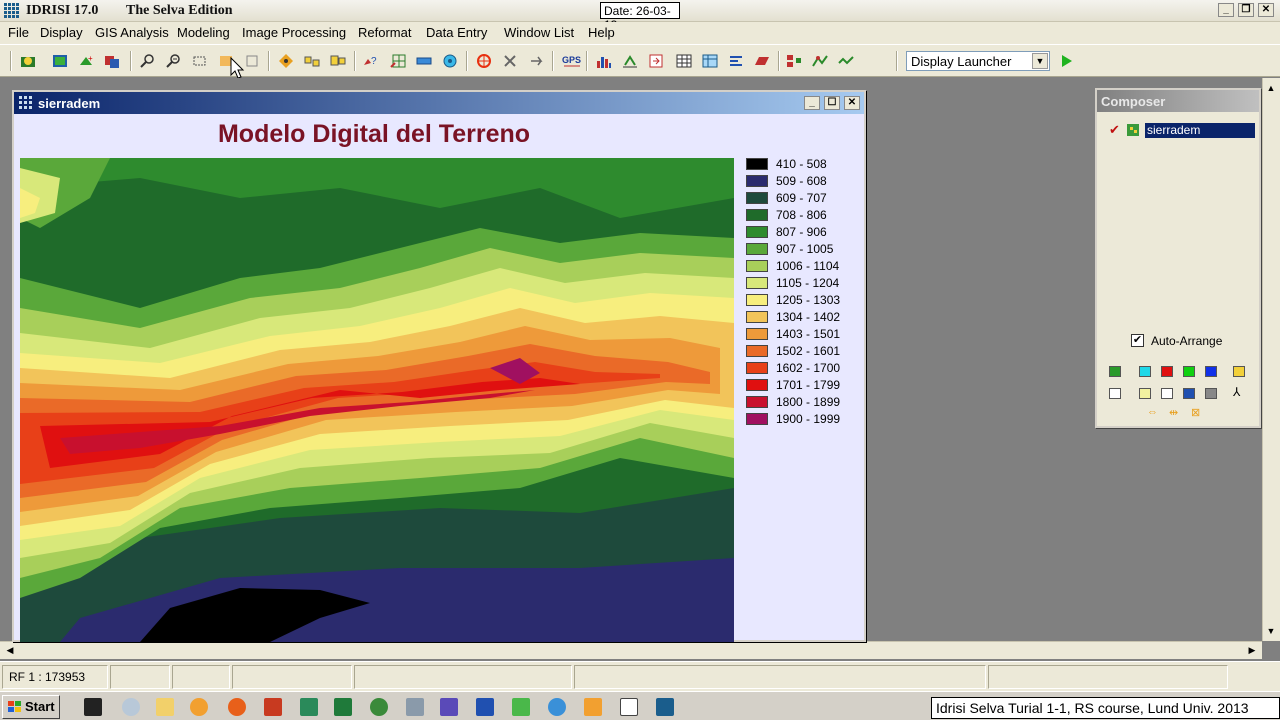  I want to click on add-layer-icon, so click(1115, 371).